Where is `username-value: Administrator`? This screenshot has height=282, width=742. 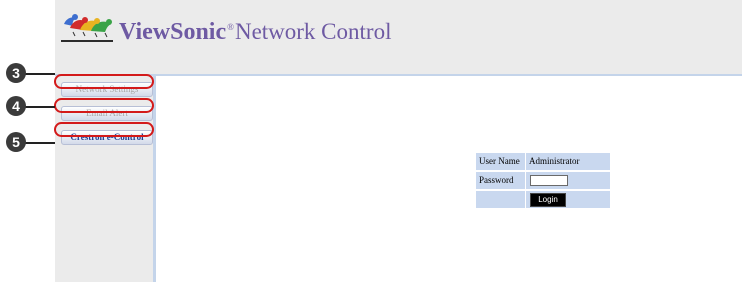 username-value: Administrator is located at coordinates (568, 161).